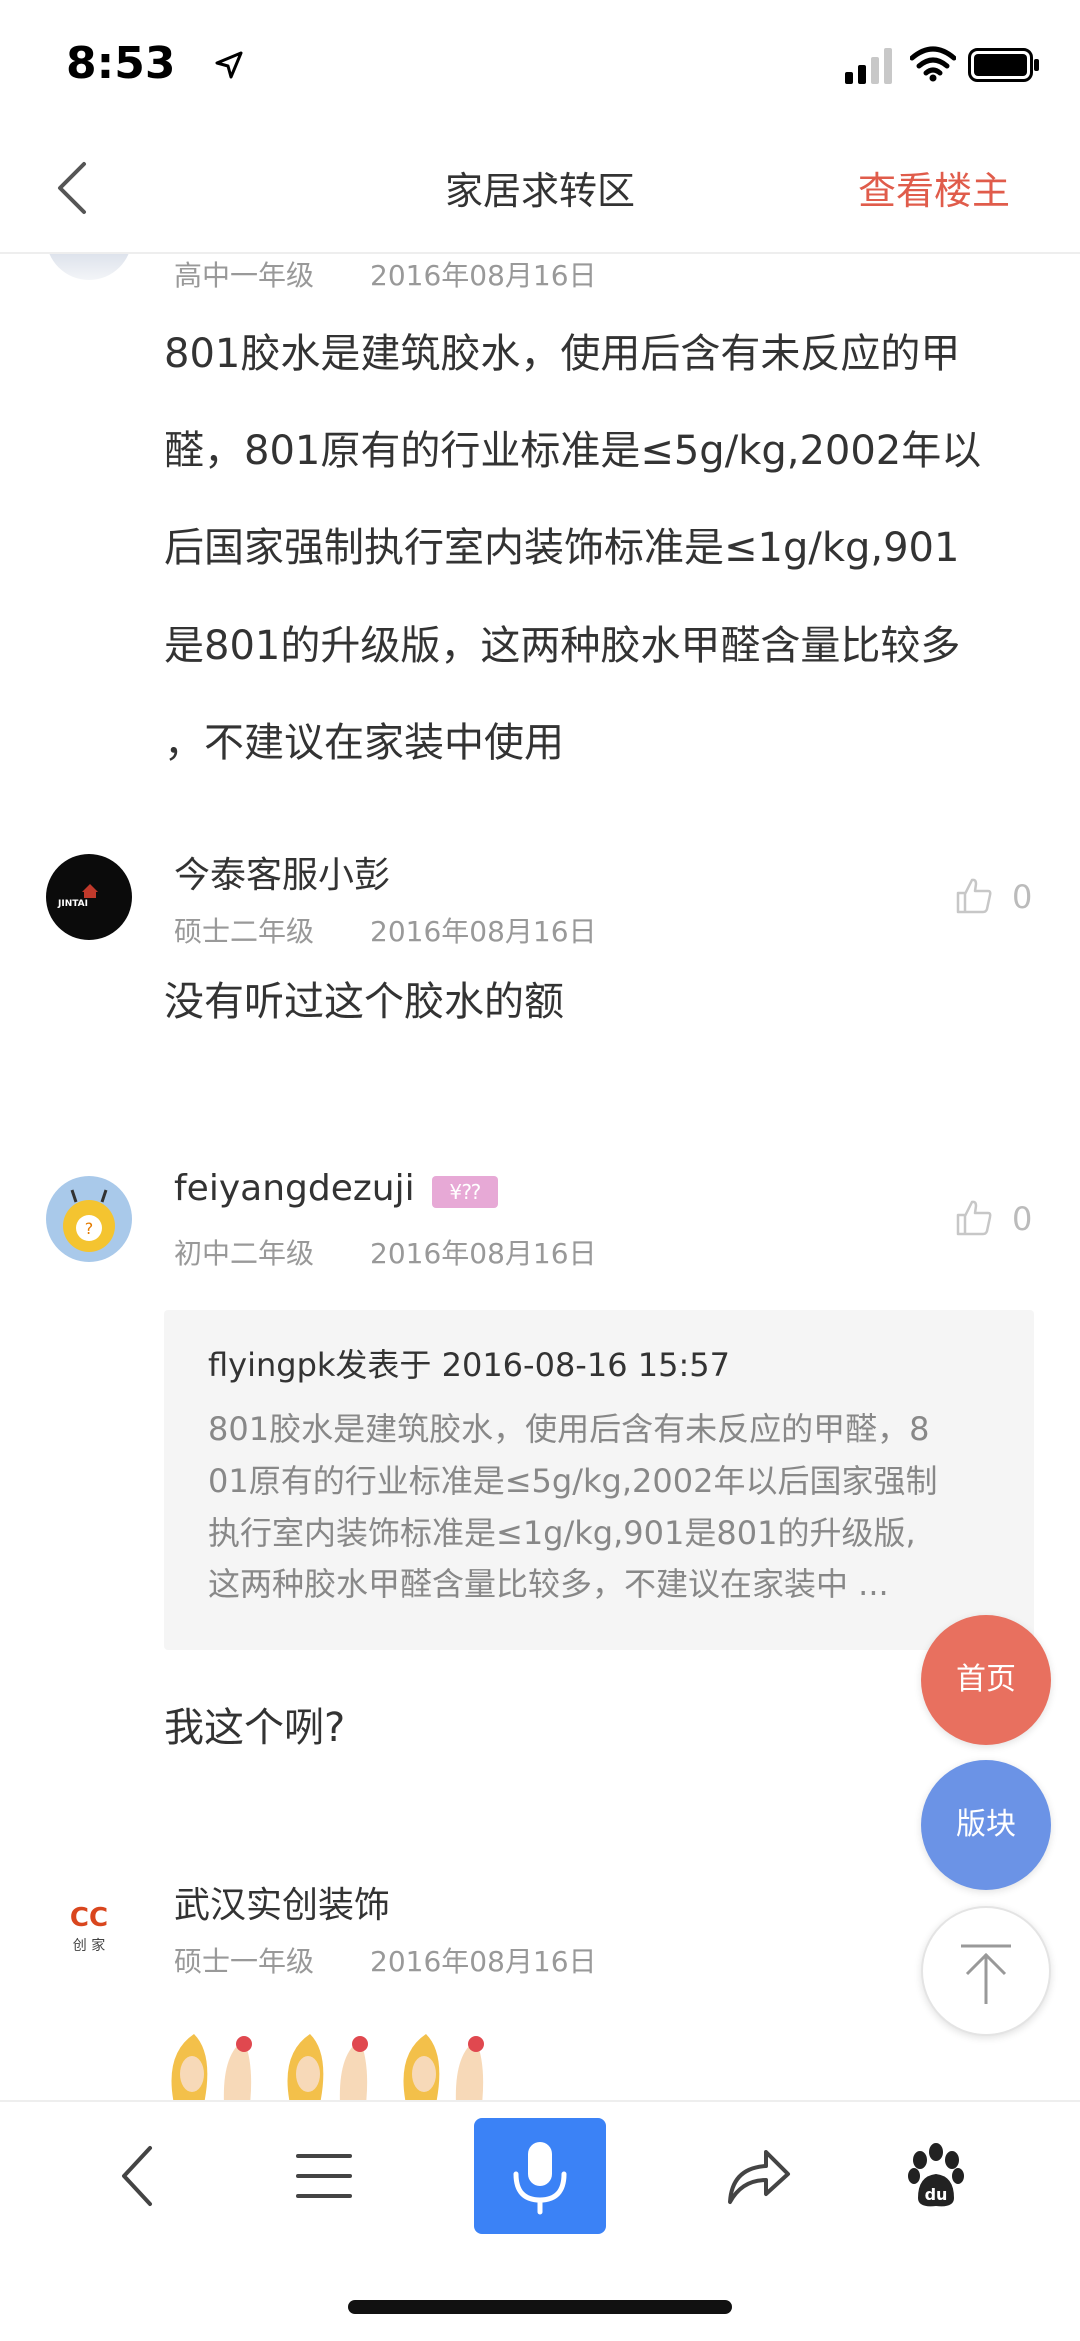 The height and width of the screenshot is (2341, 1080). I want to click on wifi-icon, so click(933, 64).